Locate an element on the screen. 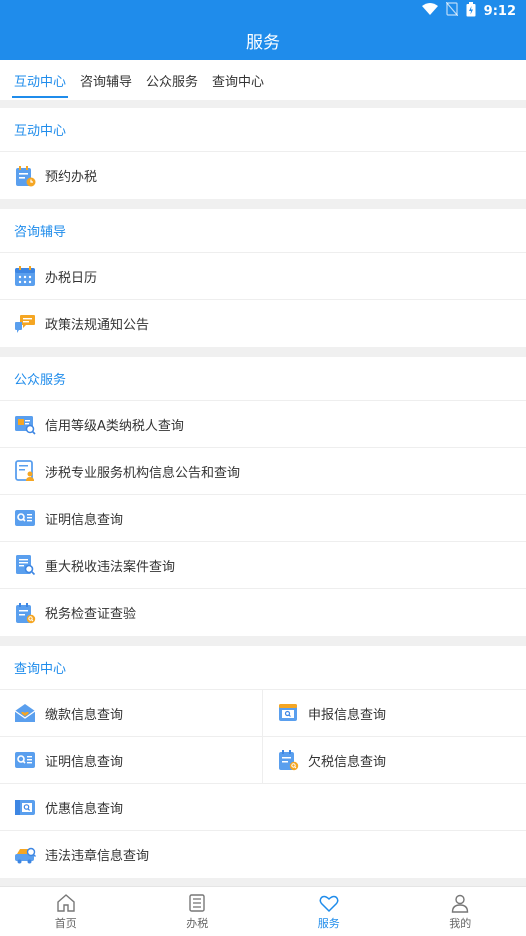 The height and width of the screenshot is (936, 526). item-label: 政策法规通知公告 is located at coordinates (97, 325).